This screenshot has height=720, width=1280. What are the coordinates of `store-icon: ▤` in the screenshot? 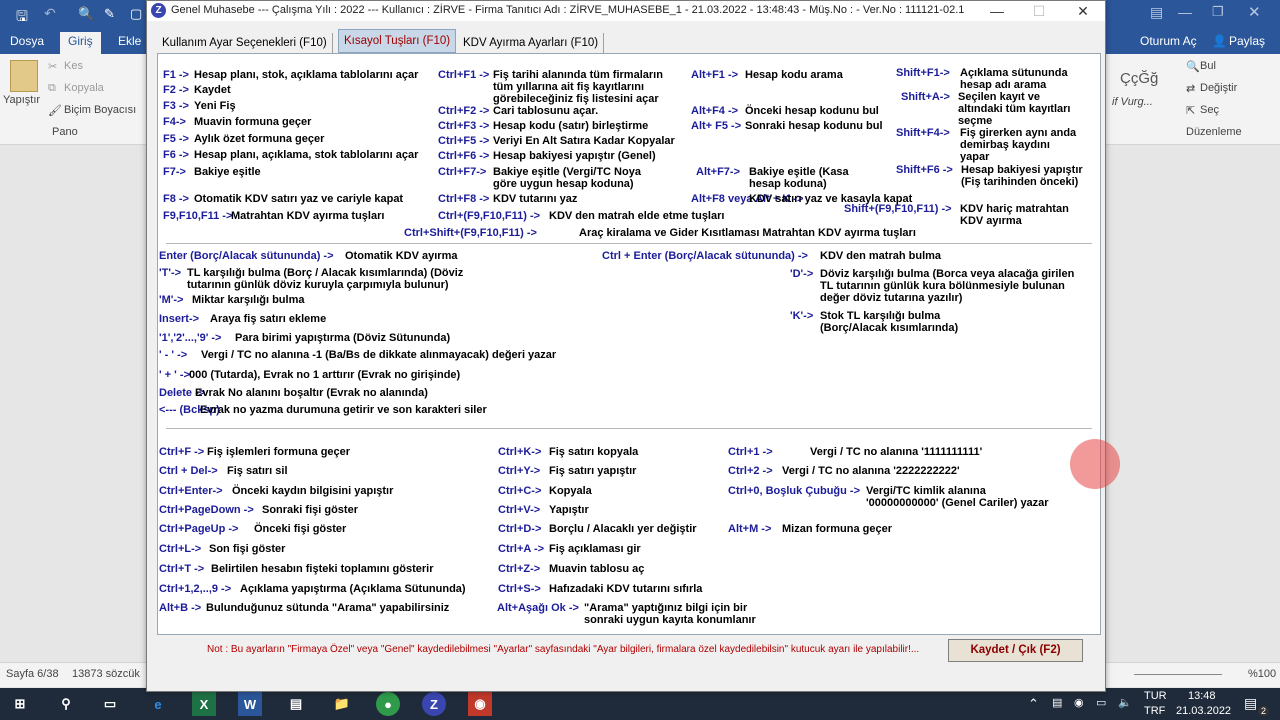 It's located at (296, 704).